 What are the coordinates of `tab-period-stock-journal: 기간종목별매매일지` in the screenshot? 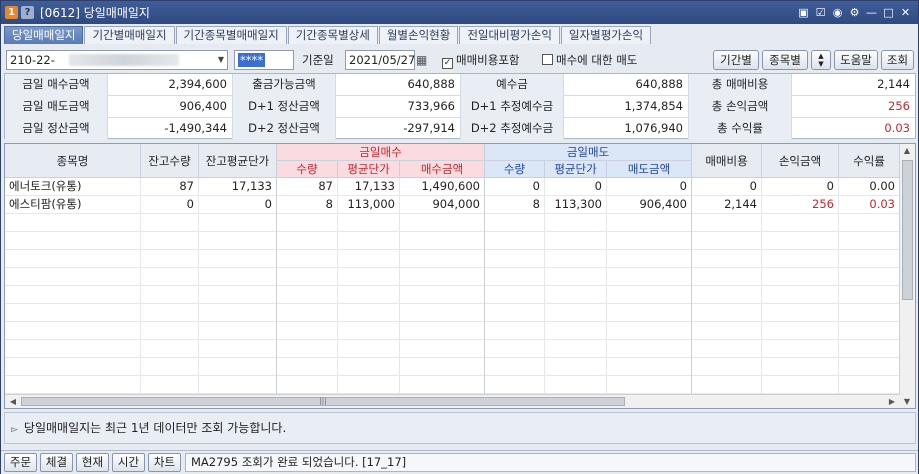 It's located at (231, 35).